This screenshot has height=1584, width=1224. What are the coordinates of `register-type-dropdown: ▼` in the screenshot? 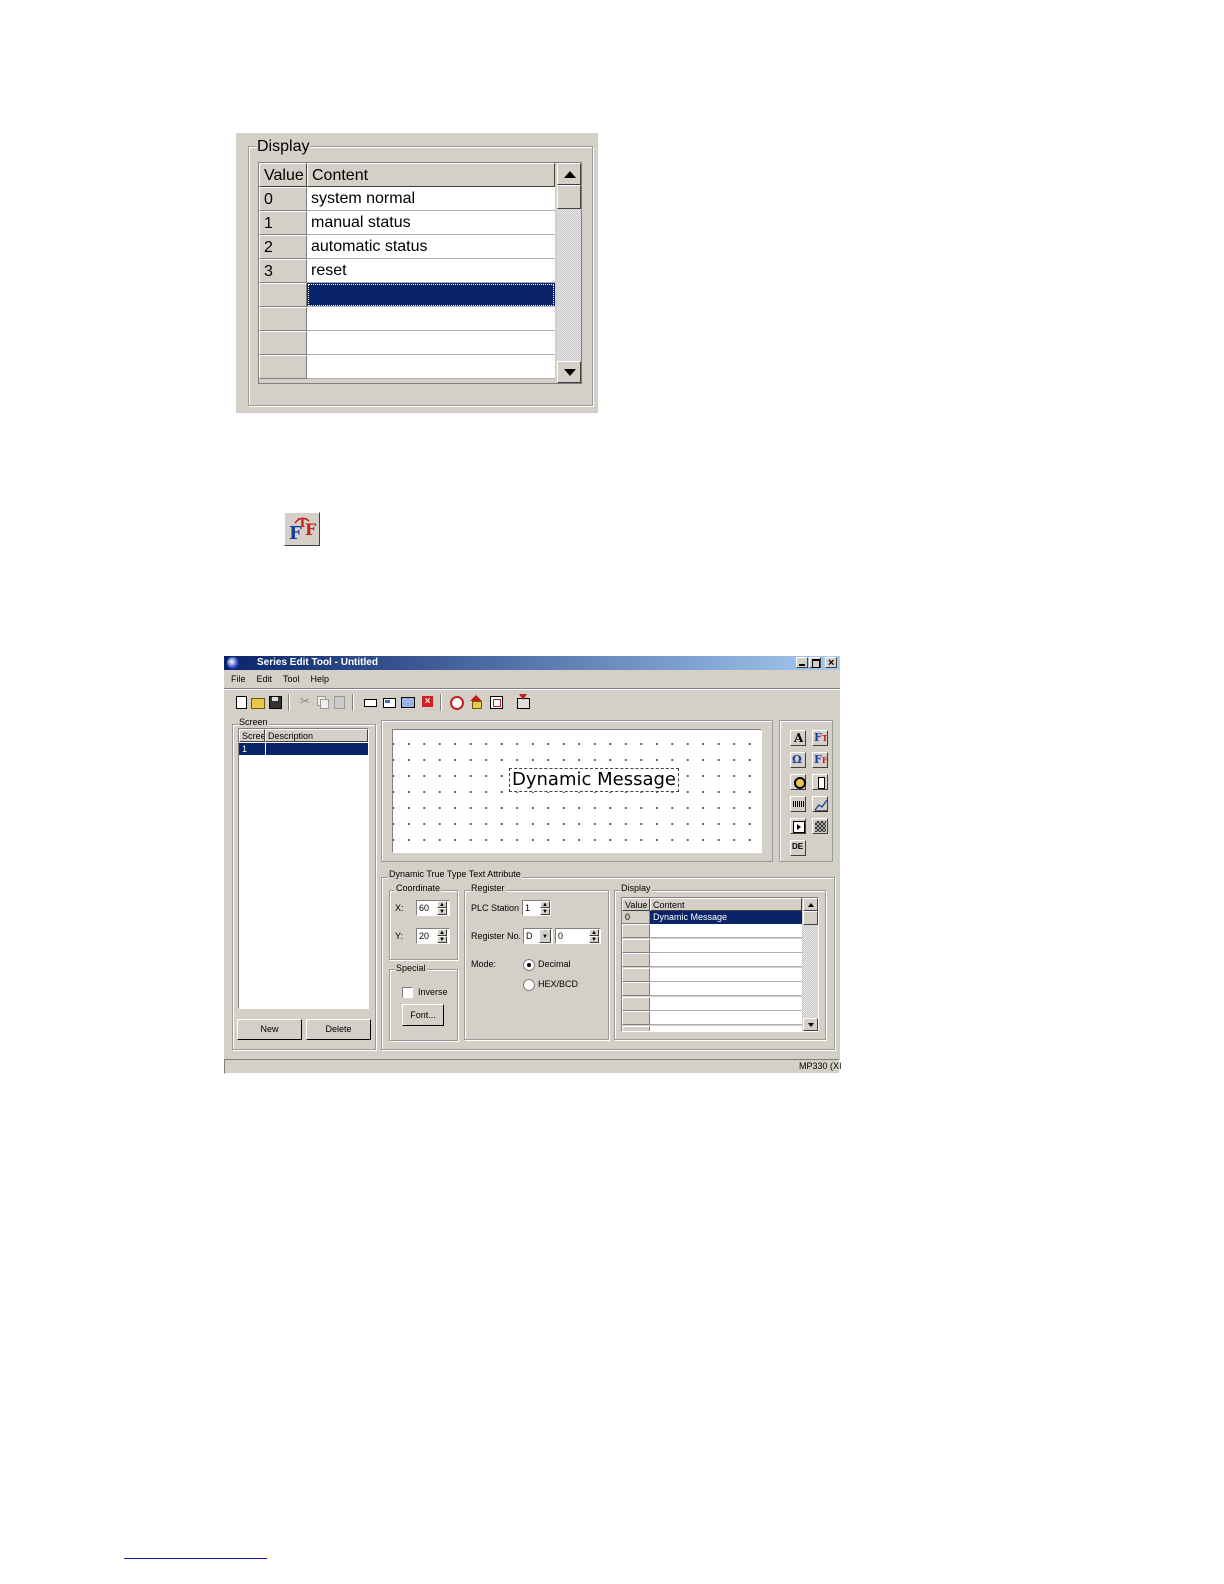 It's located at (545, 936).